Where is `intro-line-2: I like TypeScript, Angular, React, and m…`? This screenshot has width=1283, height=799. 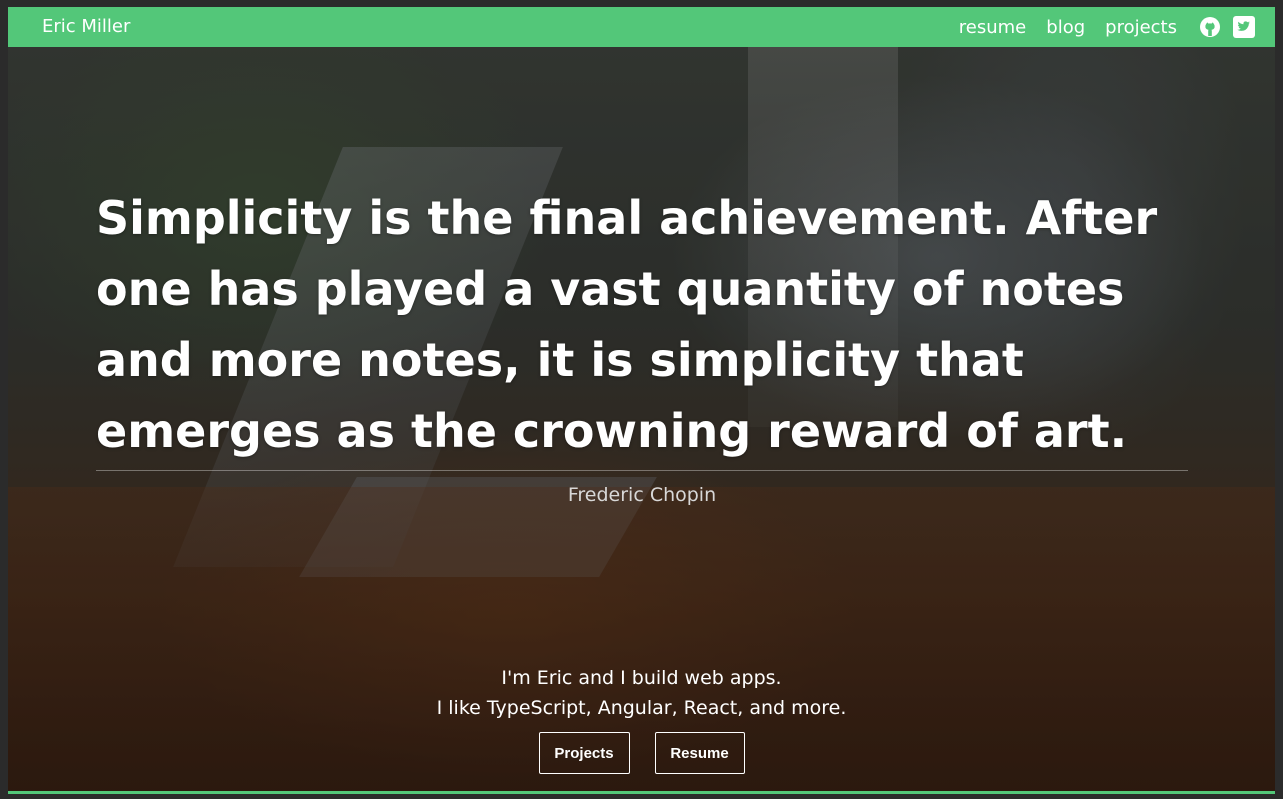 intro-line-2: I like TypeScript, Angular, React, and m… is located at coordinates (641, 708).